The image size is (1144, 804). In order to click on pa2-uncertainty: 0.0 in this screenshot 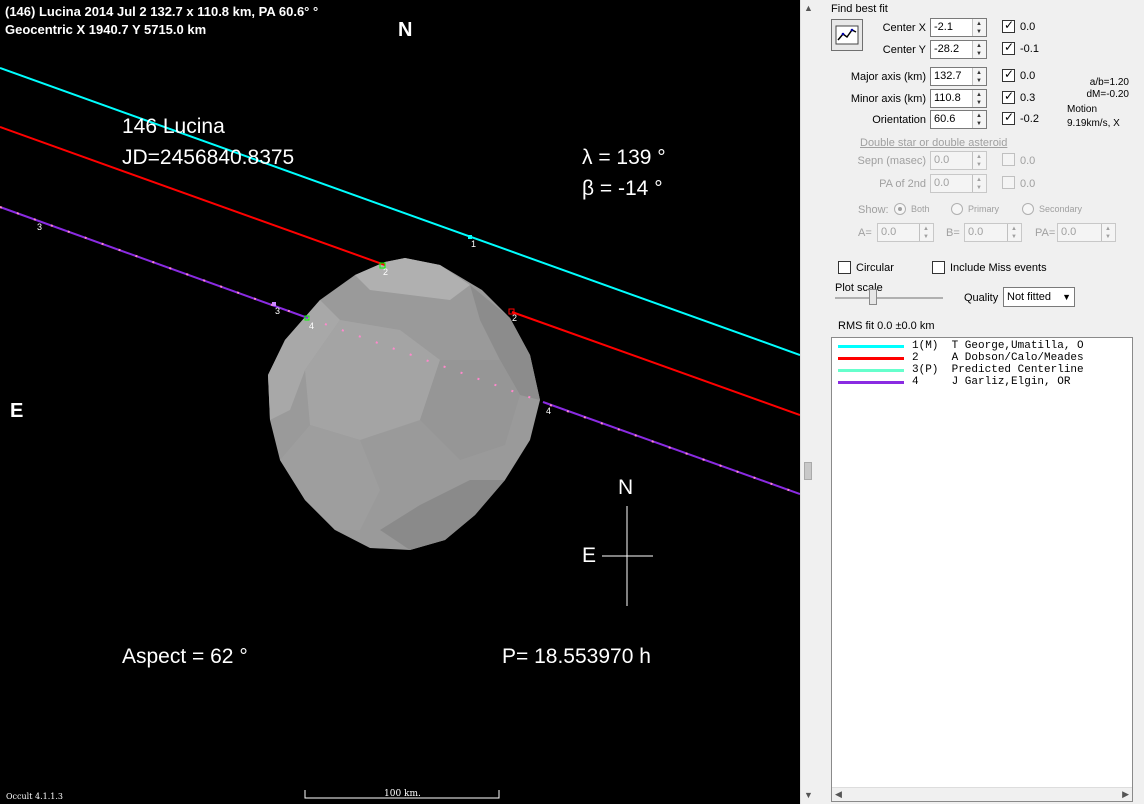, I will do `click(1028, 184)`.